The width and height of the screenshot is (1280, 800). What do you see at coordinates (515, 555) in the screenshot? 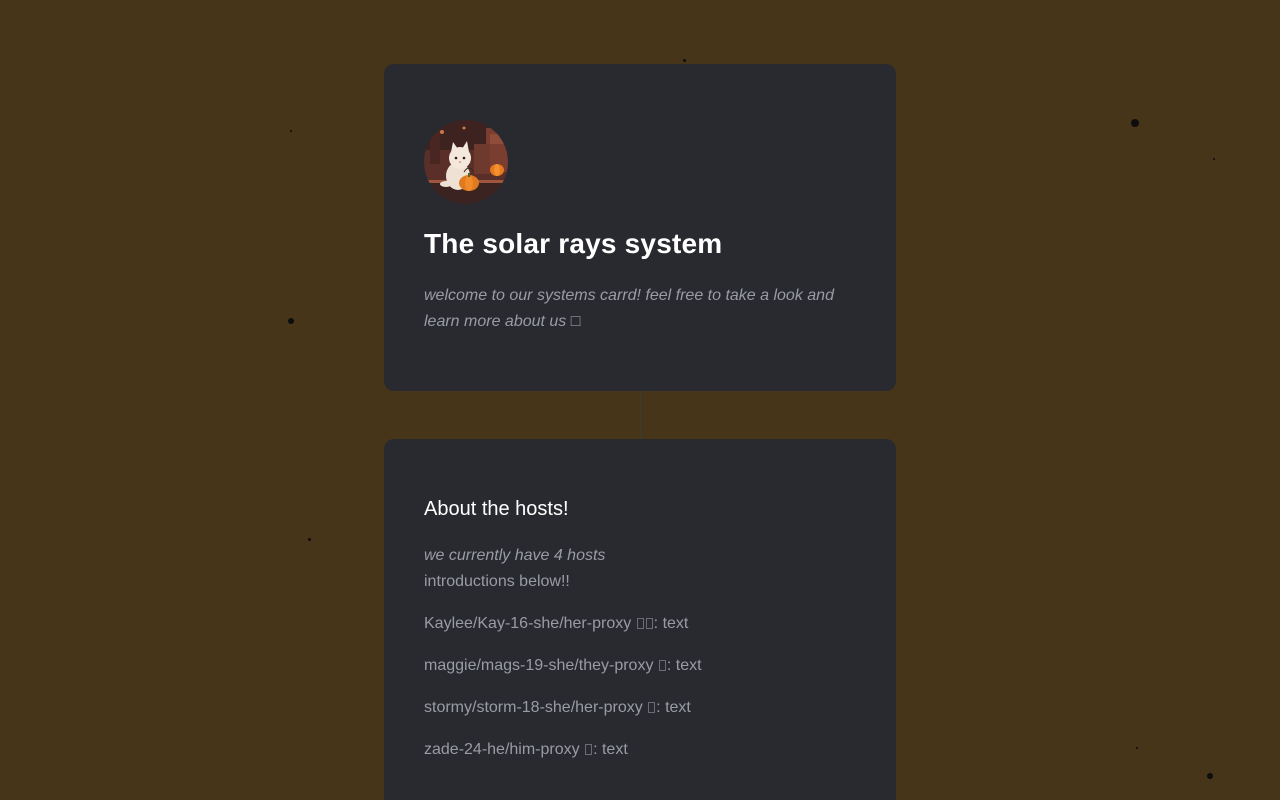
I see `hosts-count-text: we currently have 4 hosts` at bounding box center [515, 555].